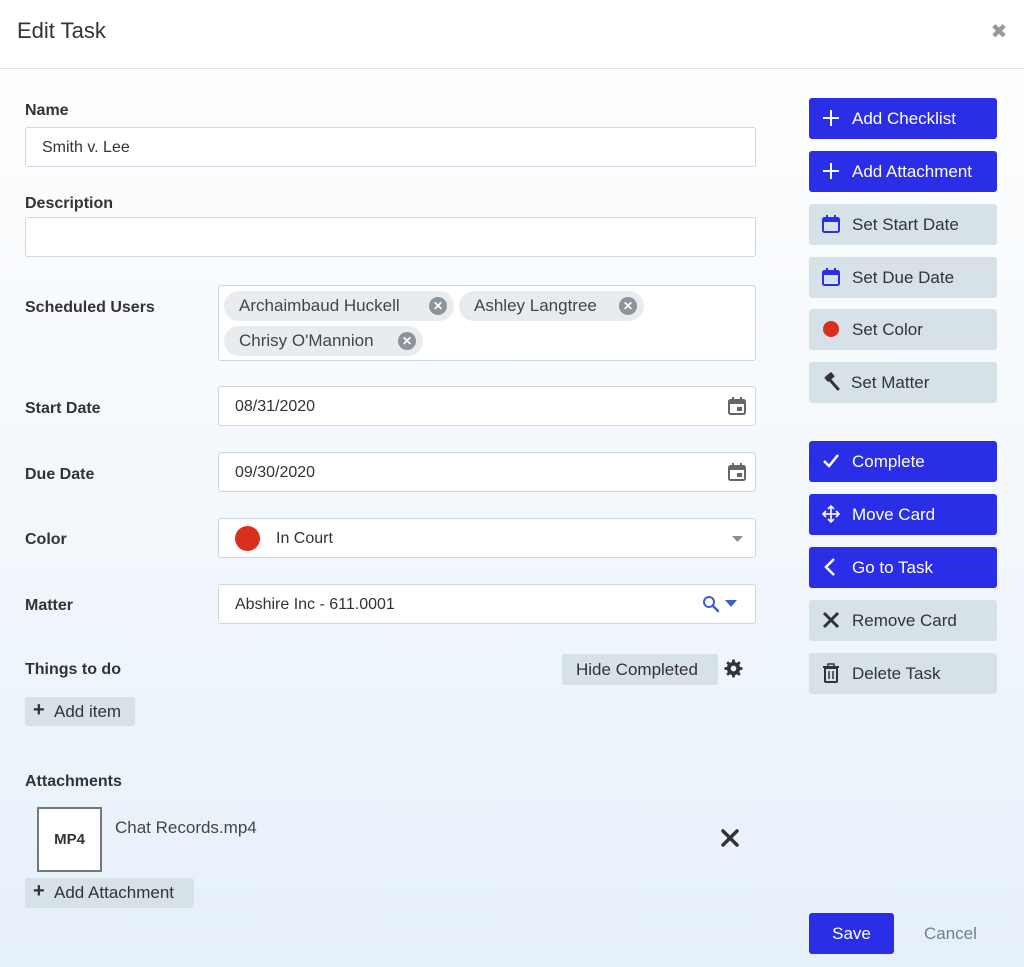 The width and height of the screenshot is (1024, 967). Describe the element at coordinates (733, 668) in the screenshot. I see `gear-icon` at that location.